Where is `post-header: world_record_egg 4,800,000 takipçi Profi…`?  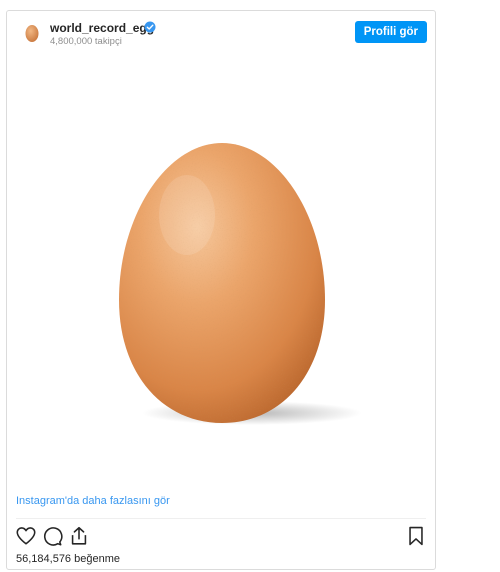
post-header: world_record_egg 4,800,000 takipçi Profi… is located at coordinates (221, 33).